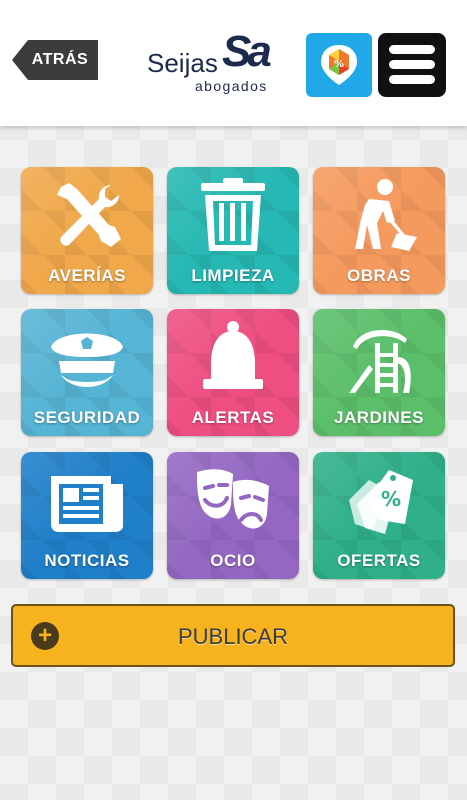  I want to click on tile-ocio: OCIO, so click(233, 515).